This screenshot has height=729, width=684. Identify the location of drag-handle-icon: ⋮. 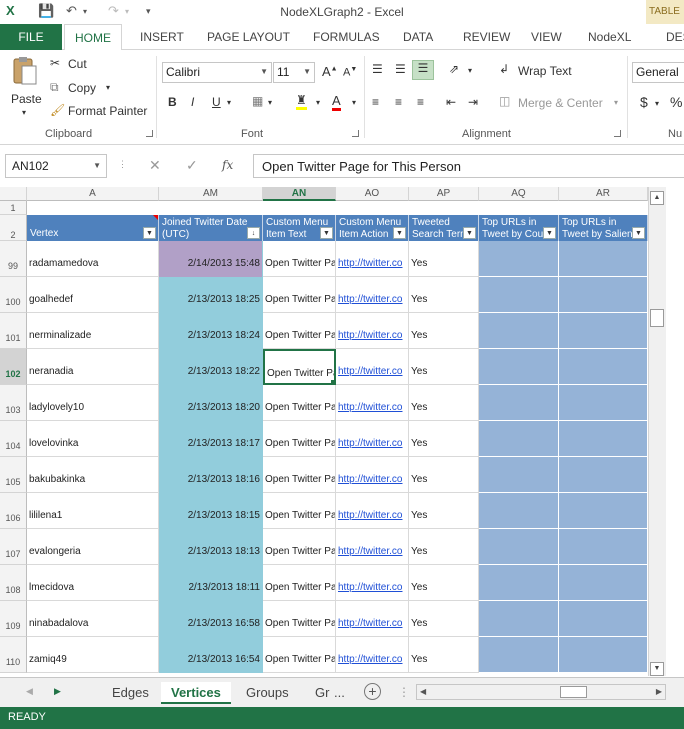
(122, 164).